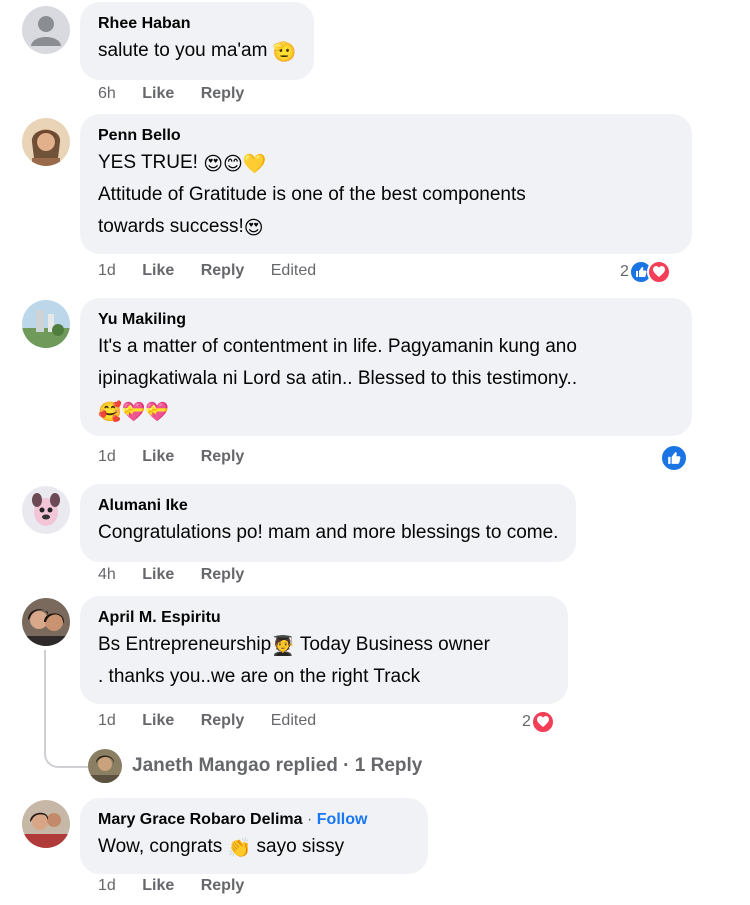 The image size is (750, 905). Describe the element at coordinates (277, 766) in the screenshot. I see `replies-count-text: Janeth Mangao replied · 1 Reply` at that location.